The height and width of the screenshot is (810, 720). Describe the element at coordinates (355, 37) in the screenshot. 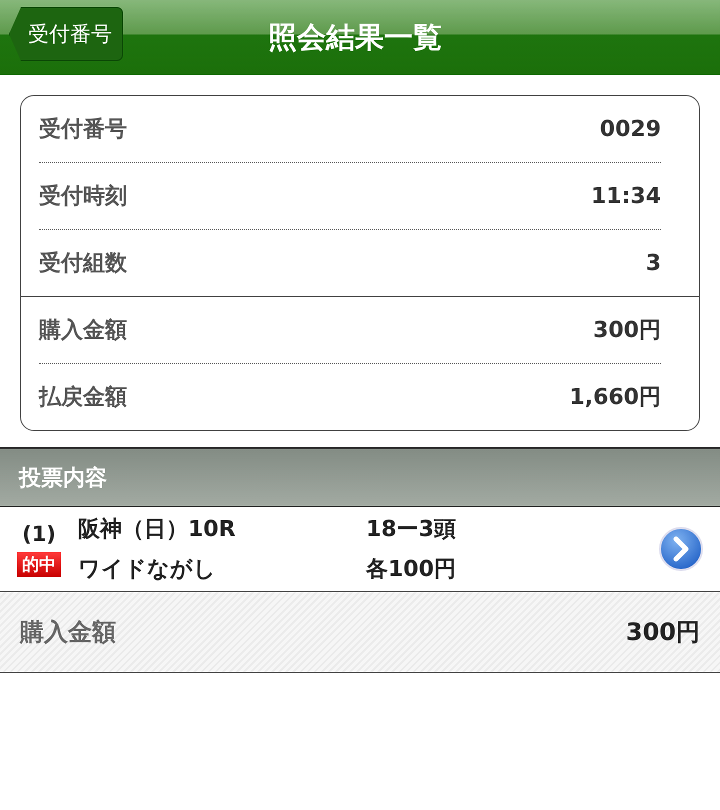

I see `page-title: 照会結果一覧` at that location.